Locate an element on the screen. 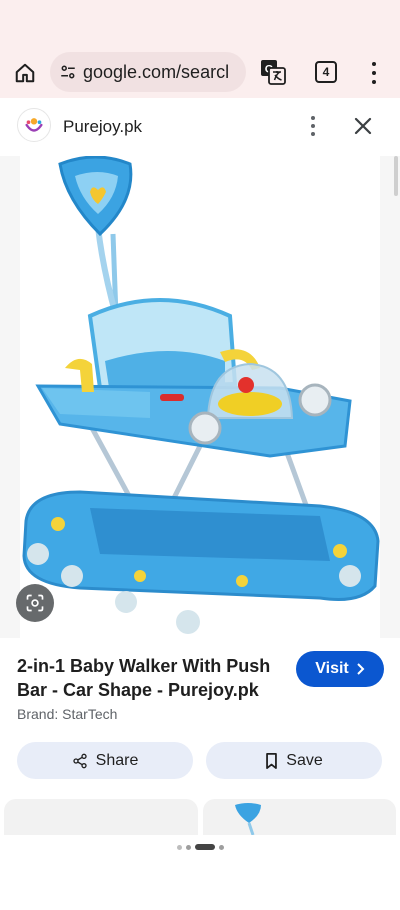 The width and height of the screenshot is (400, 910). status-bar is located at coordinates (200, 23).